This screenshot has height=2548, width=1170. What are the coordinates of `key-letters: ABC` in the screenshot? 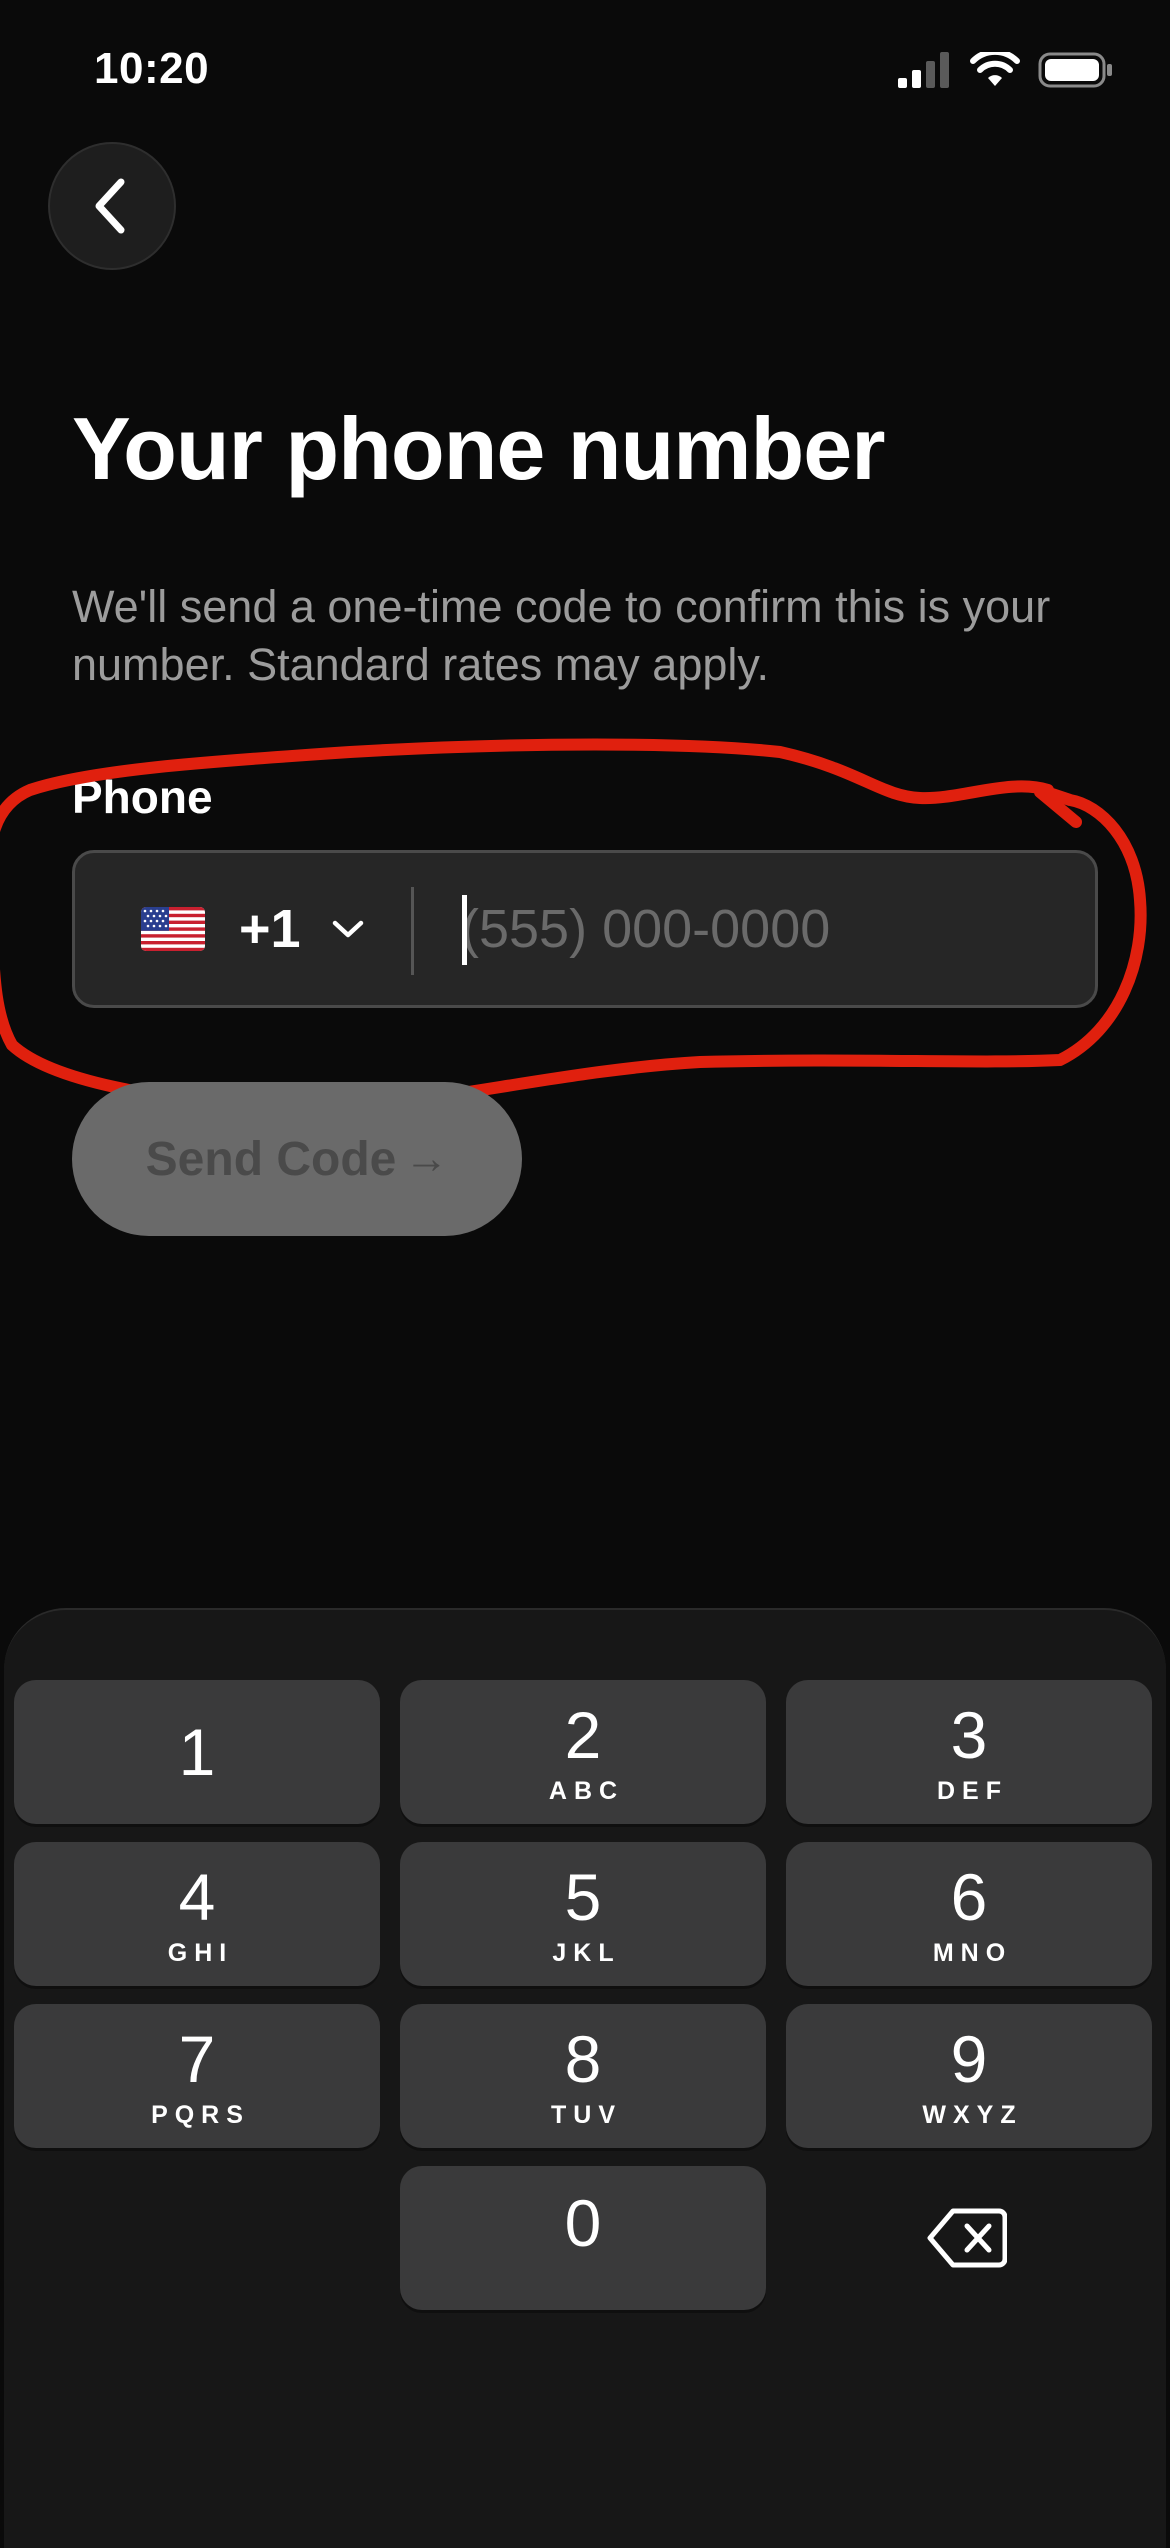 It's located at (586, 1790).